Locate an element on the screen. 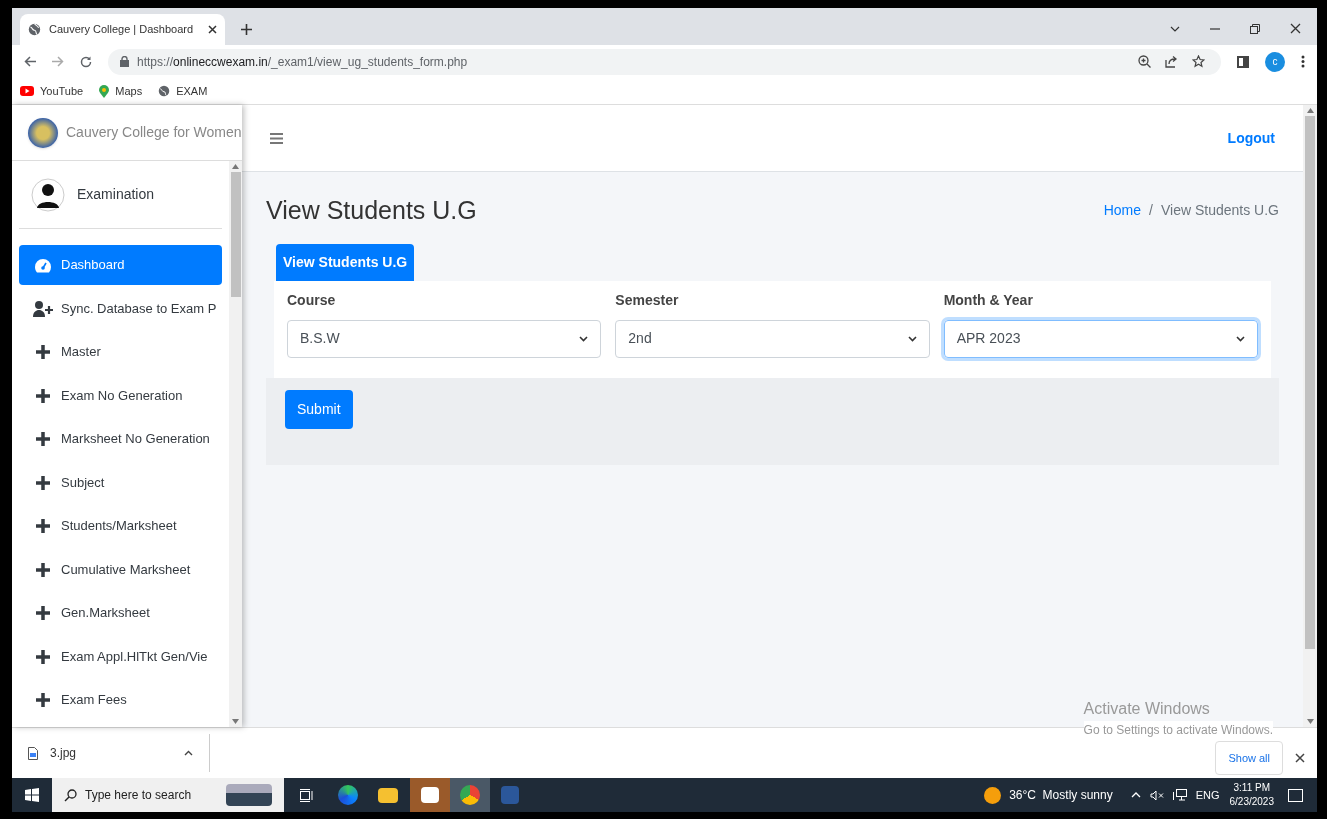 This screenshot has width=1327, height=819. task-view-icon is located at coordinates (307, 795).